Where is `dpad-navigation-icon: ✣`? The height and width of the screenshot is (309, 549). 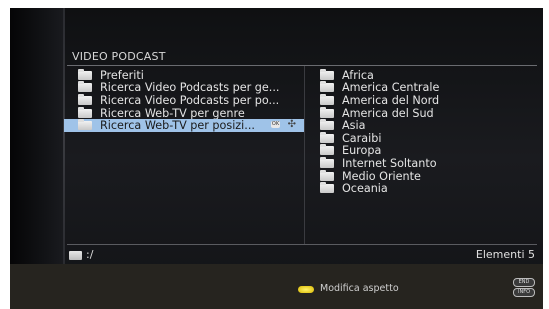 dpad-navigation-icon: ✣ is located at coordinates (291, 125).